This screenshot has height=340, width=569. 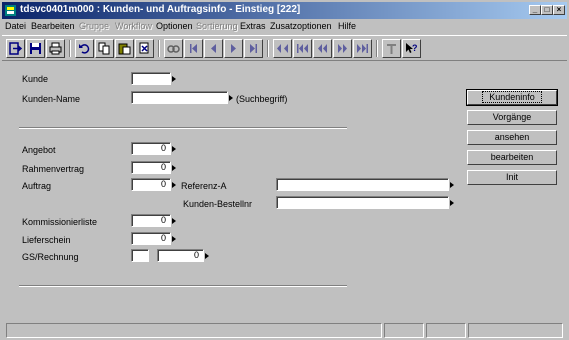 I want to click on previous-page-button, so click(x=302, y=48).